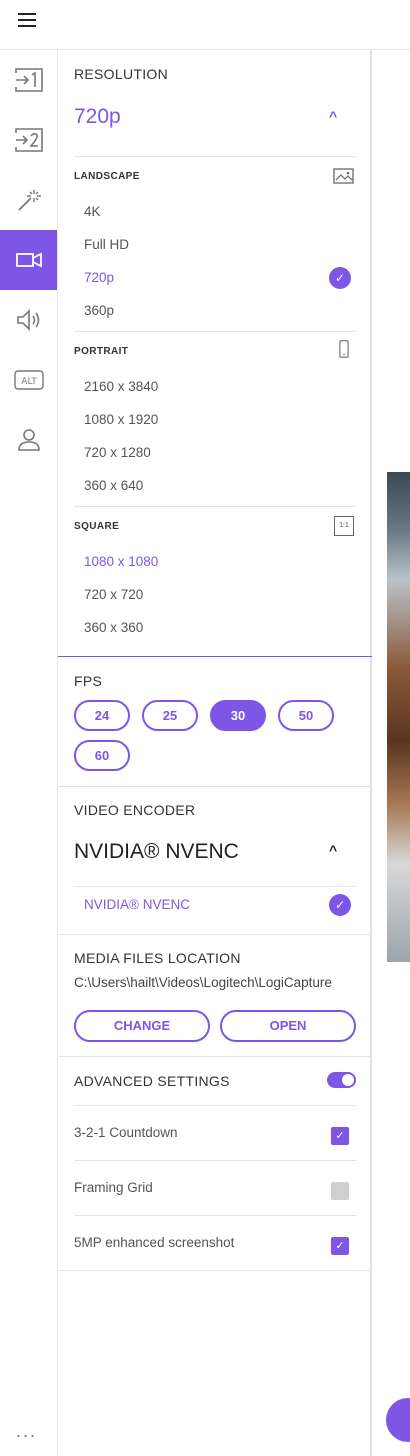 The width and height of the screenshot is (410, 1456). I want to click on option-1080x1080: 1080 x 1080, so click(121, 561).